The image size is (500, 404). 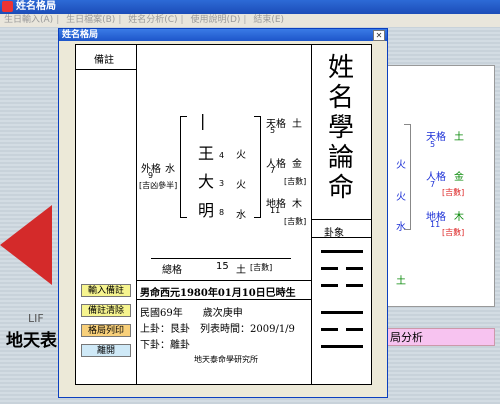 What do you see at coordinates (223, 35) in the screenshot?
I see `dialog-titlebar: 姓名格局 ✕` at bounding box center [223, 35].